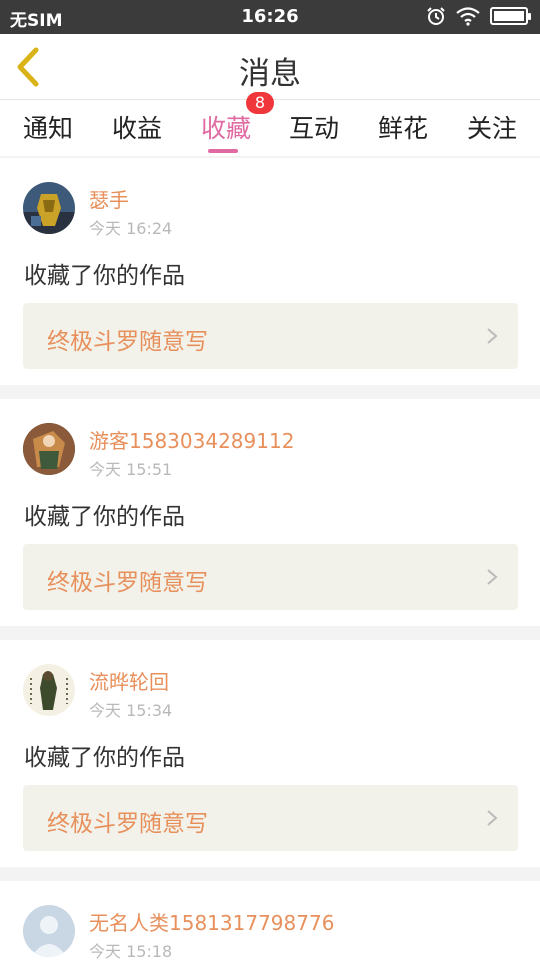  What do you see at coordinates (403, 127) in the screenshot?
I see `tab-flowers: 鲜花` at bounding box center [403, 127].